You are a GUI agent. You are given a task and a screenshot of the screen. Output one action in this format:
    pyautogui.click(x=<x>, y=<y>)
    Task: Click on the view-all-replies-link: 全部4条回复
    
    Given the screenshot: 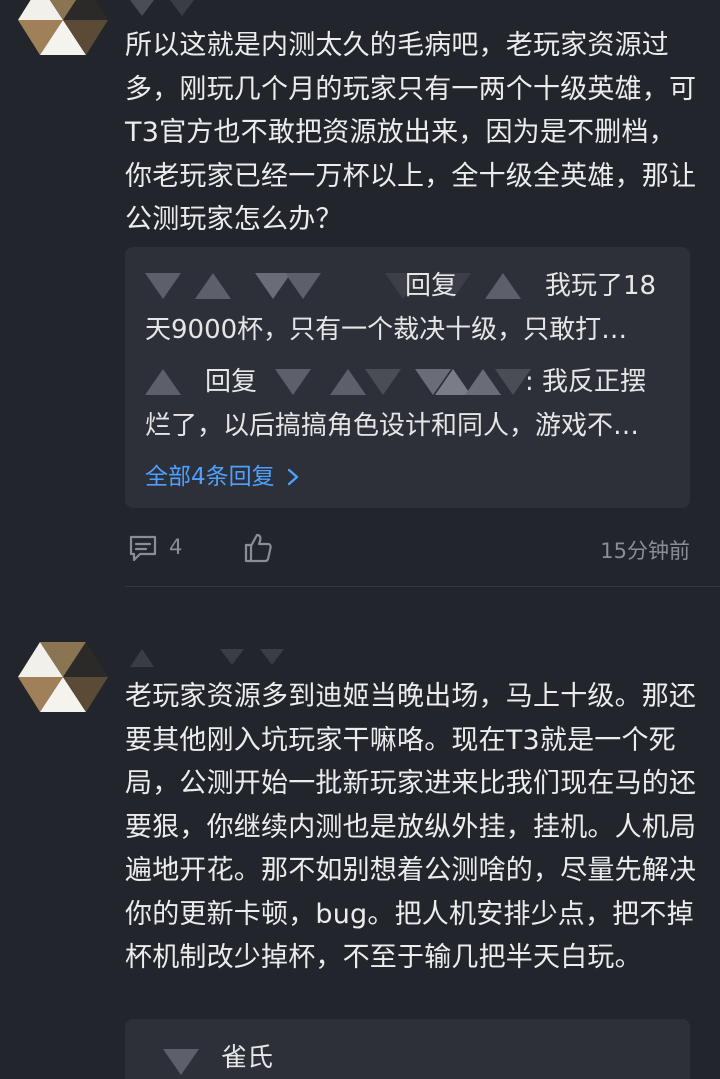 What is the action you would take?
    pyautogui.click(x=222, y=474)
    